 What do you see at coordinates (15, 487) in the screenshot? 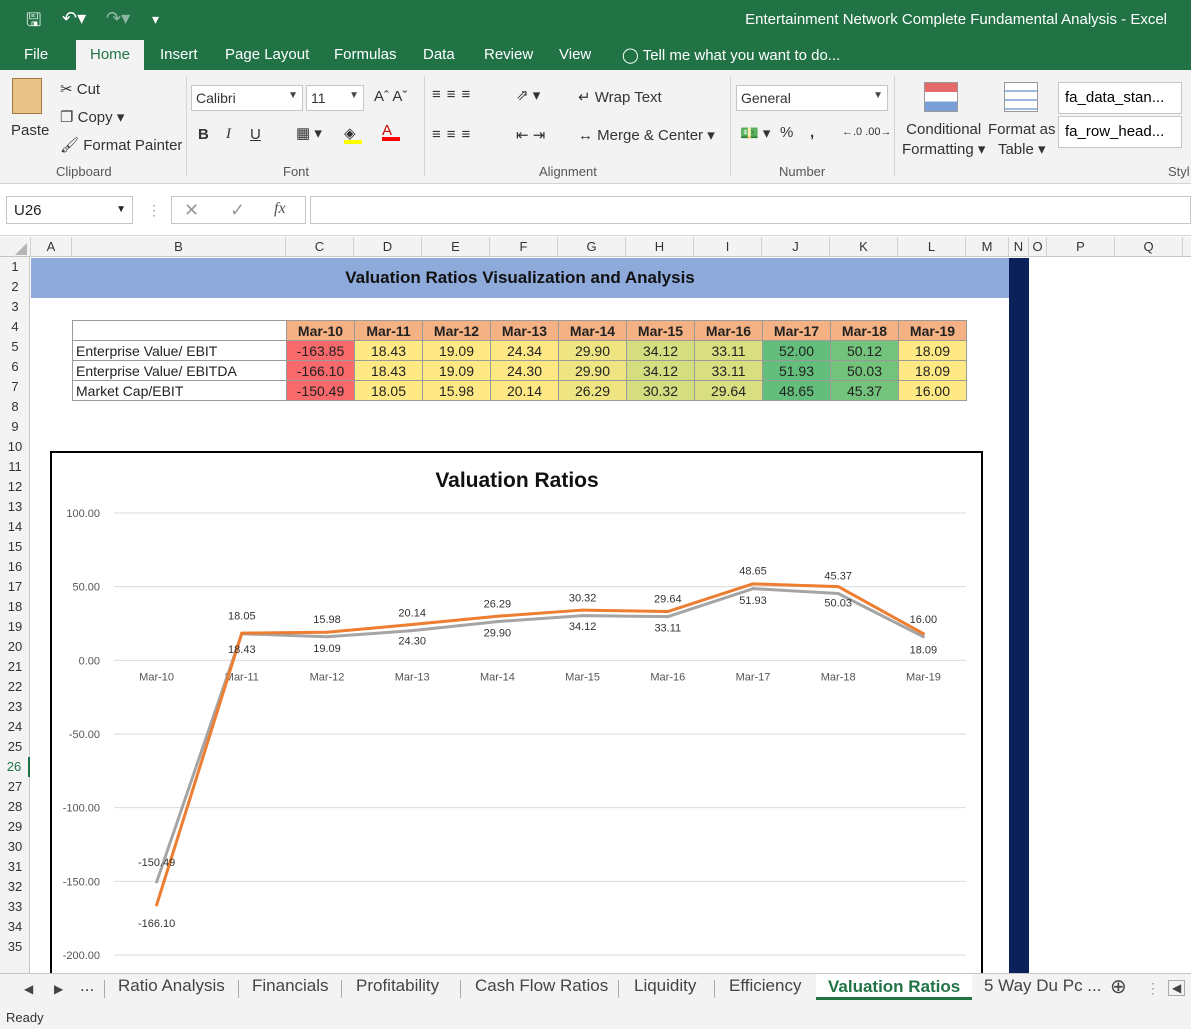
I see `row-header: 12` at bounding box center [15, 487].